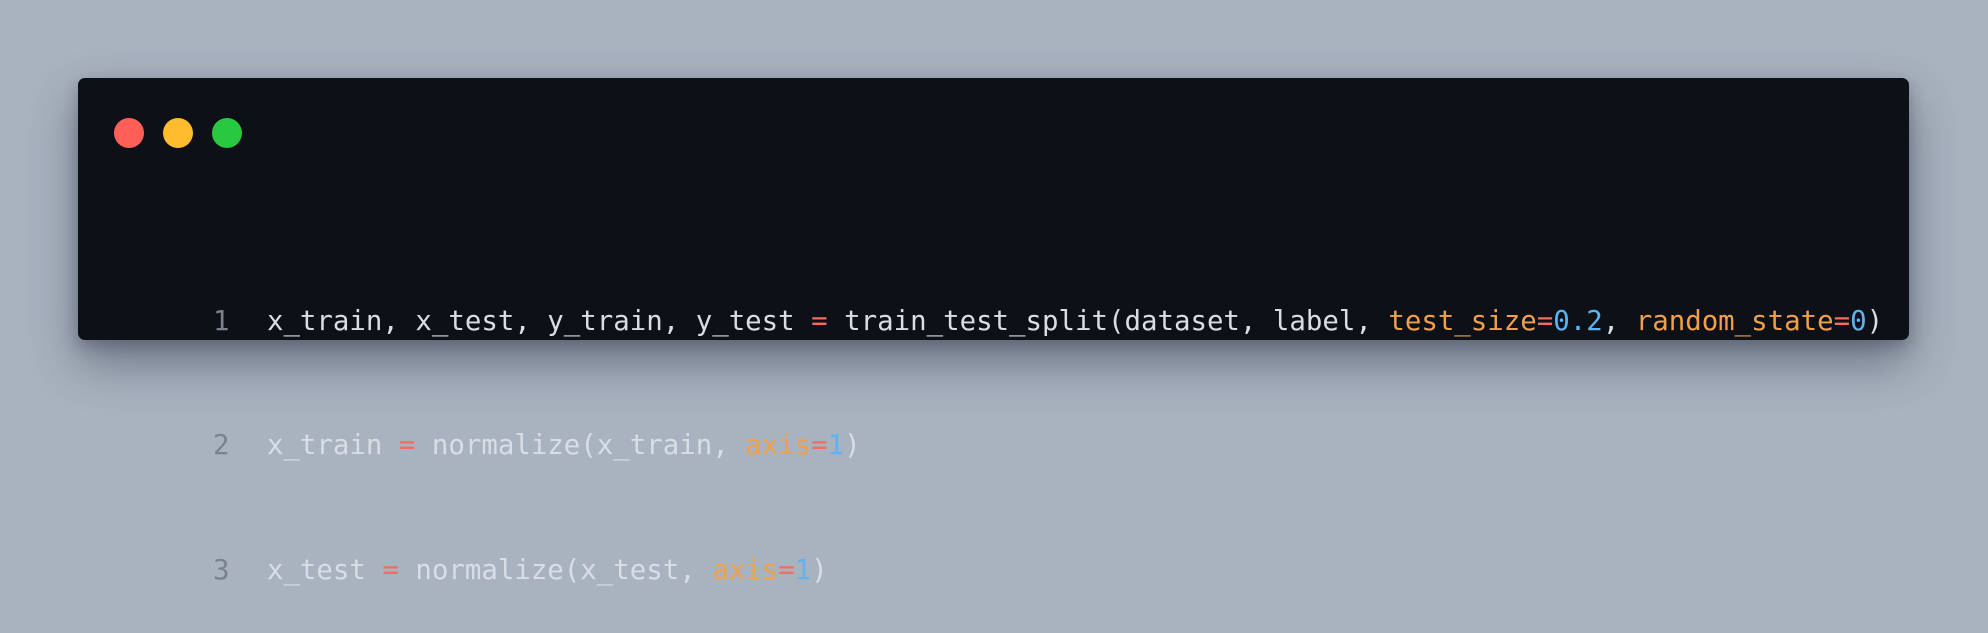 The image size is (1988, 633). I want to click on code-line: 2 x_train = normalize(x_train, axis=1), so click(998, 422).